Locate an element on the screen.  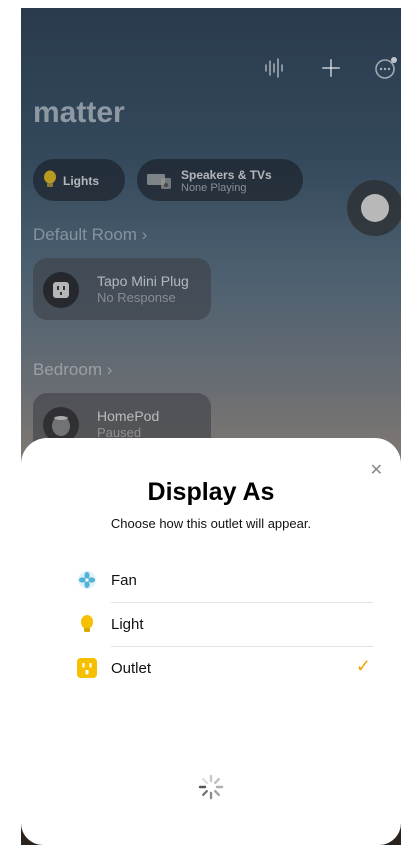
room-header-bedroom: Bedroom › is located at coordinates (72, 370).